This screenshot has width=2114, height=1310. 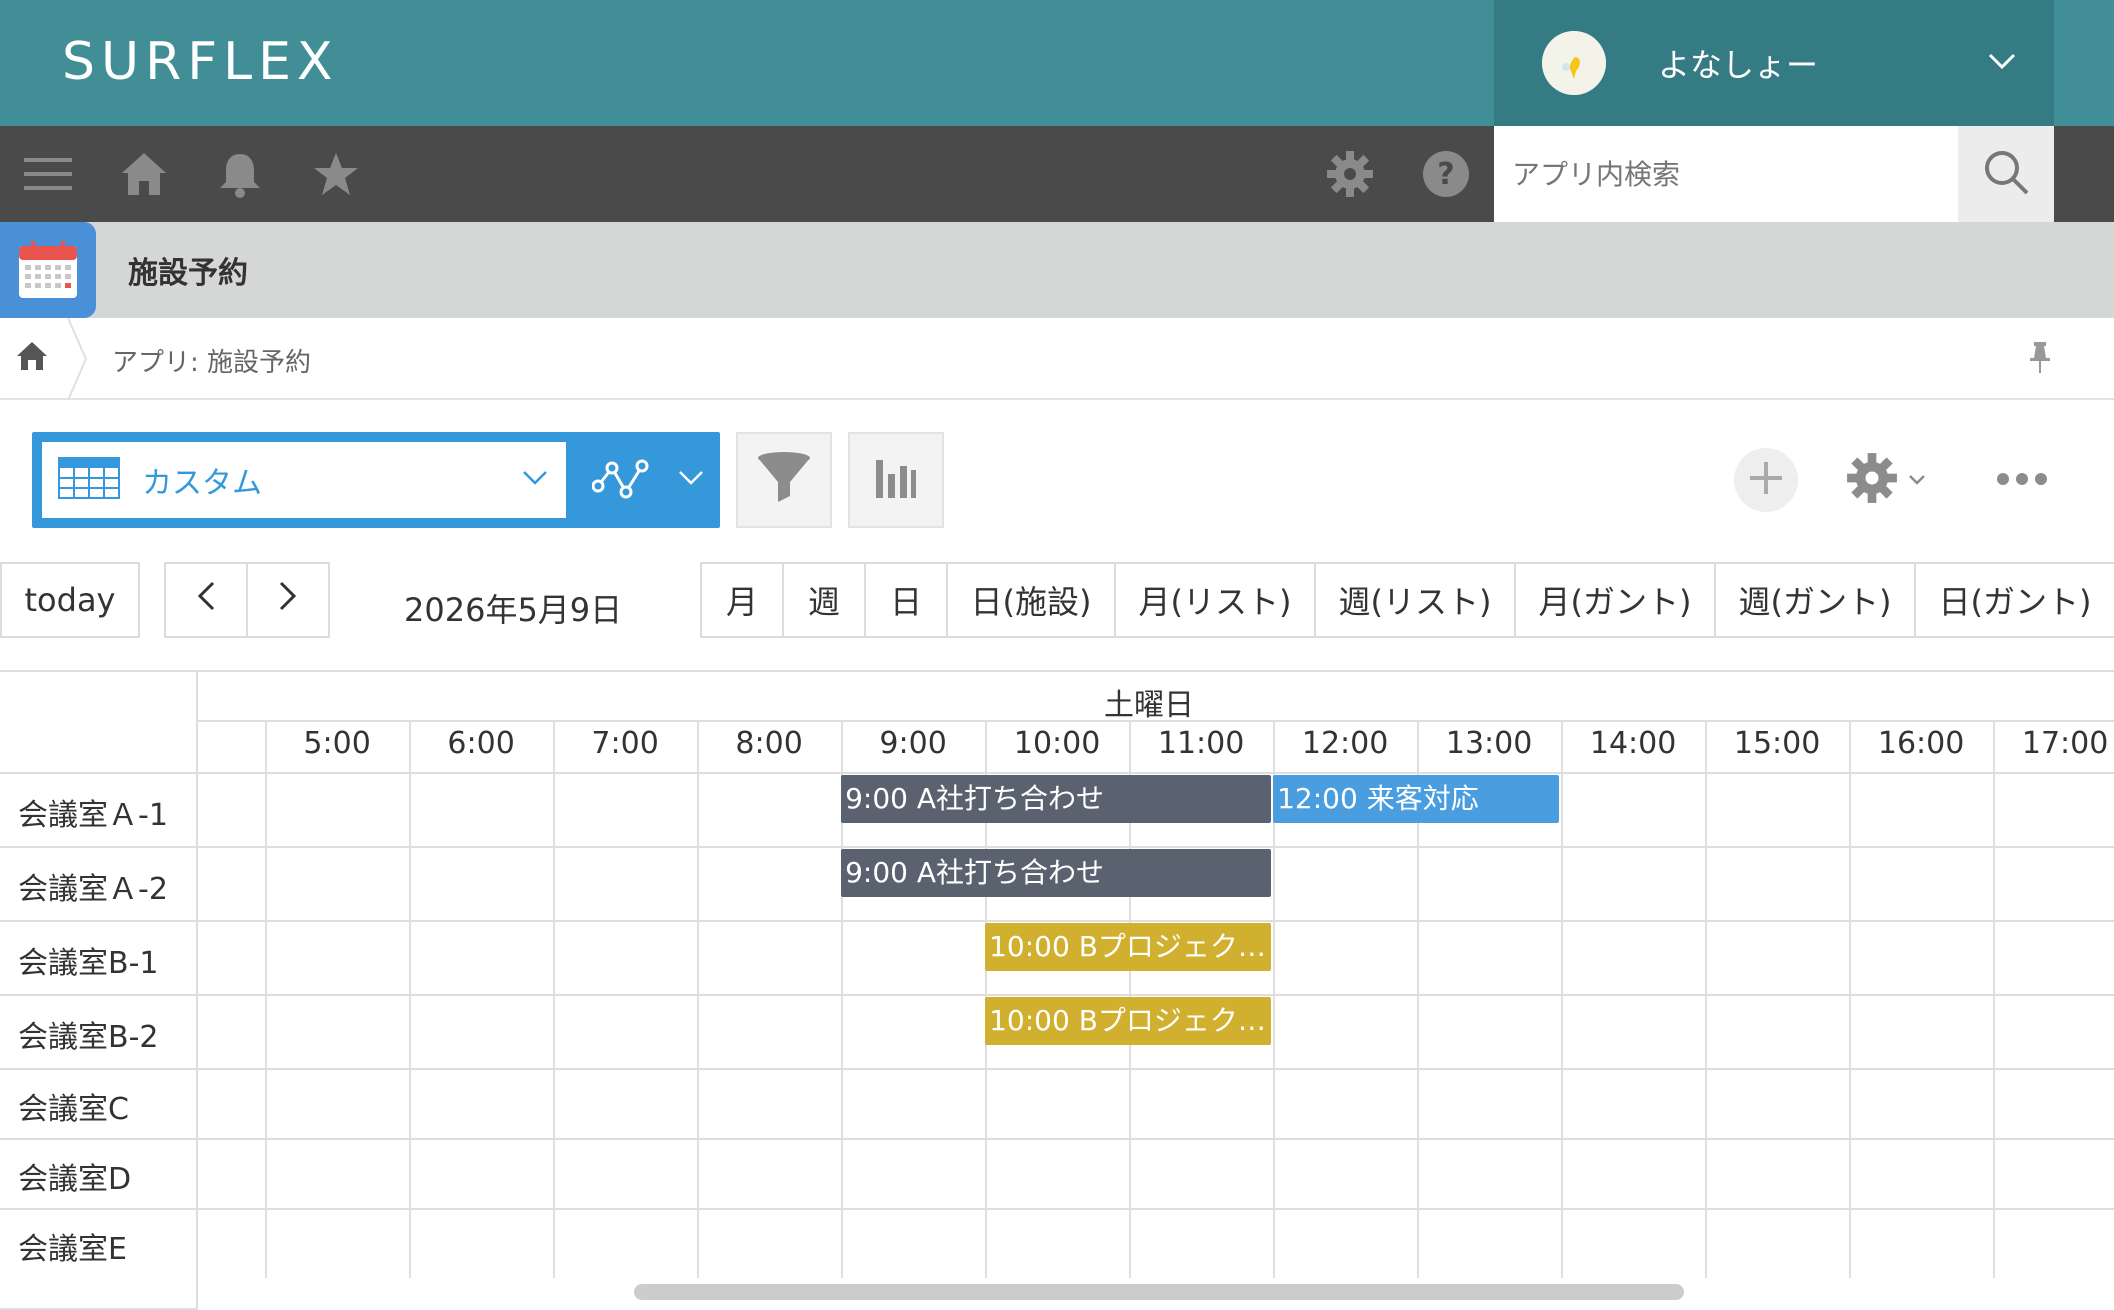 I want to click on hour-label: 15:00, so click(x=1777, y=743).